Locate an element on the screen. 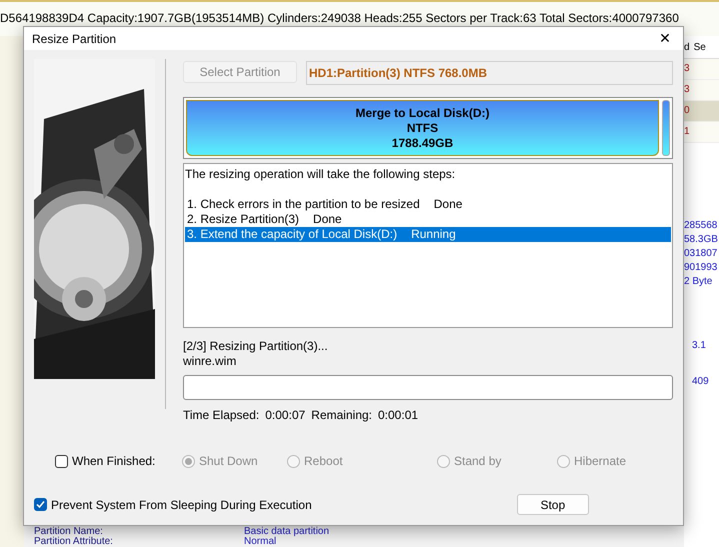 The image size is (719, 547). value-text: 031807 is located at coordinates (701, 254).